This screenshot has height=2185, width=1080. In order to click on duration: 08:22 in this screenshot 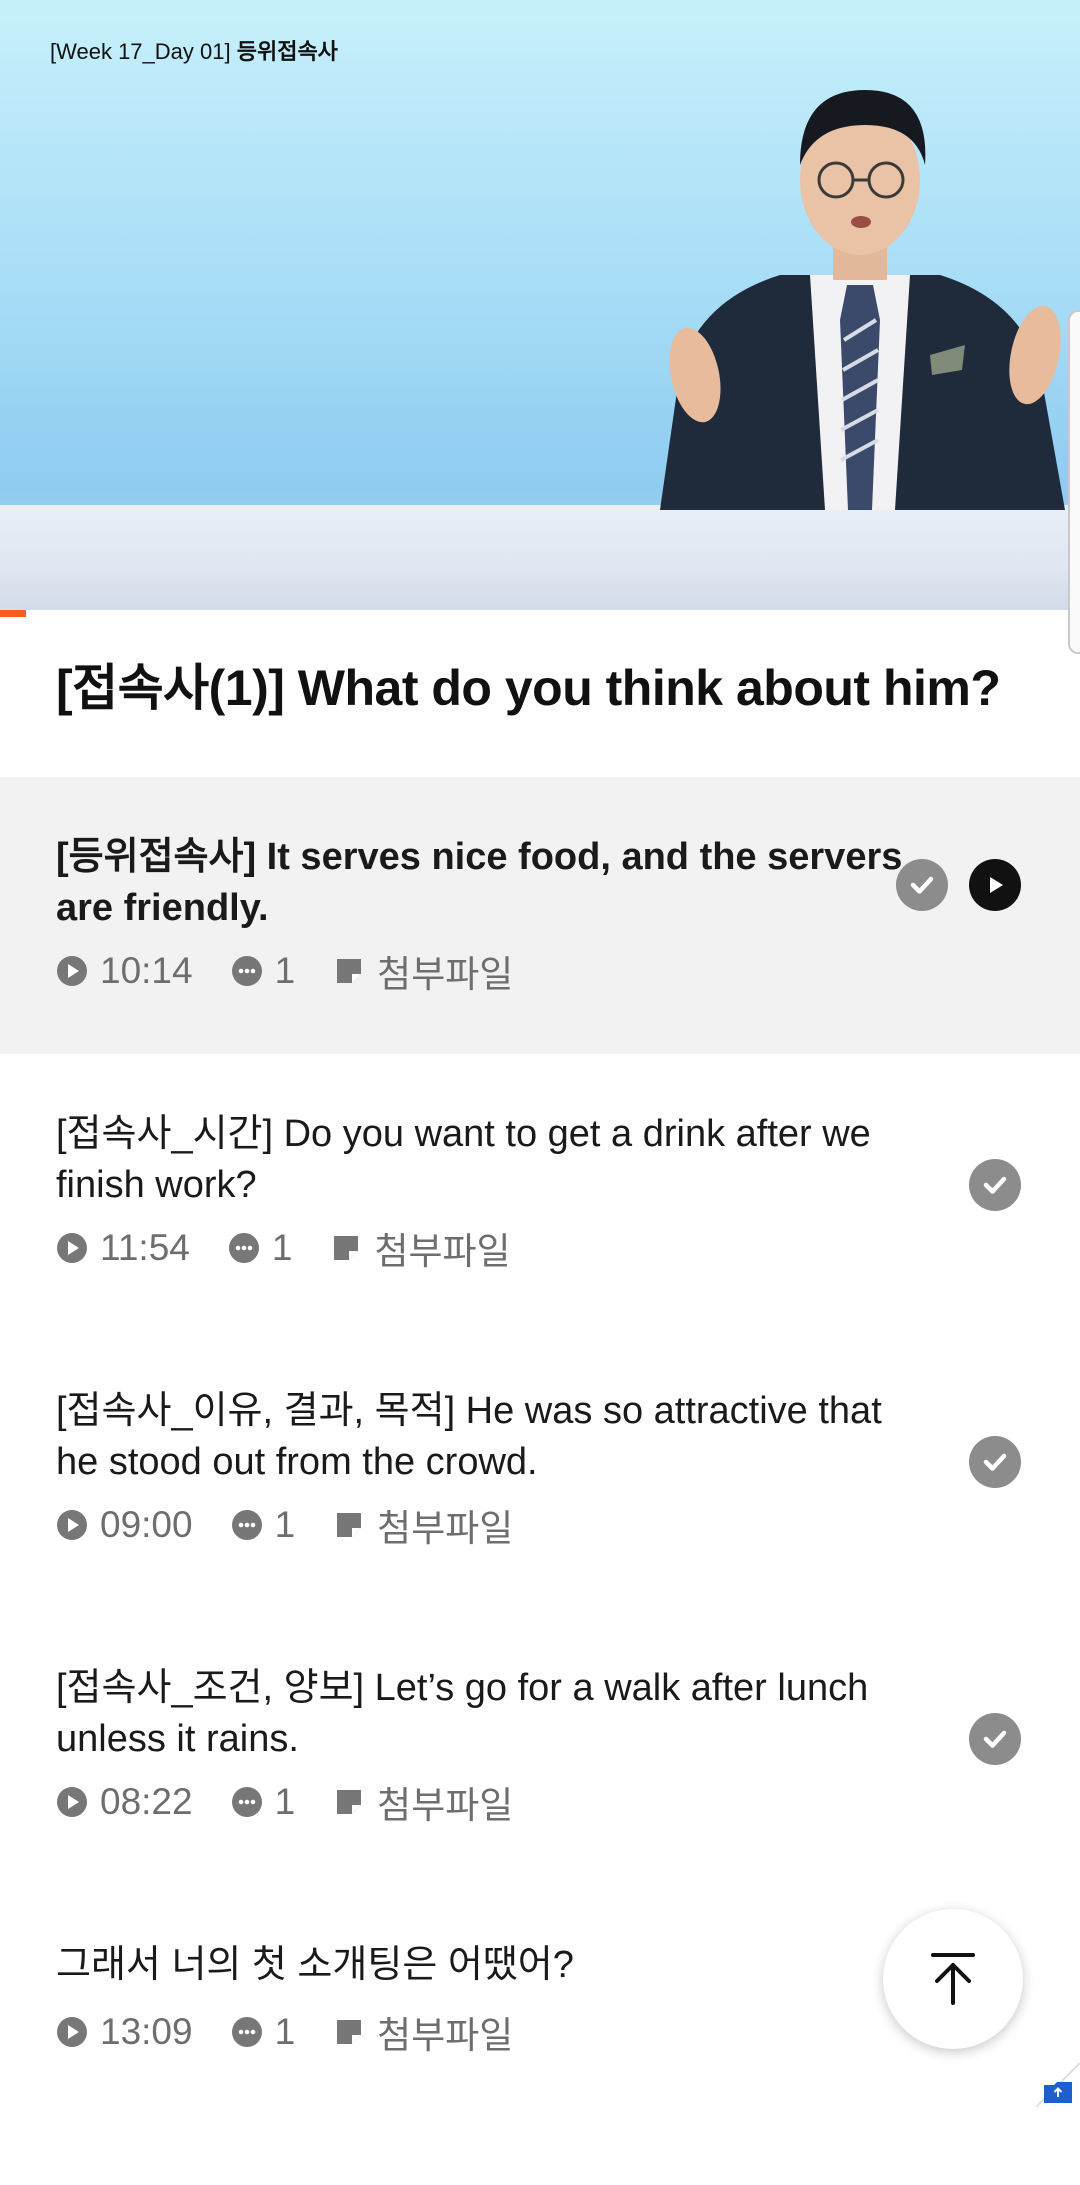, I will do `click(124, 1802)`.